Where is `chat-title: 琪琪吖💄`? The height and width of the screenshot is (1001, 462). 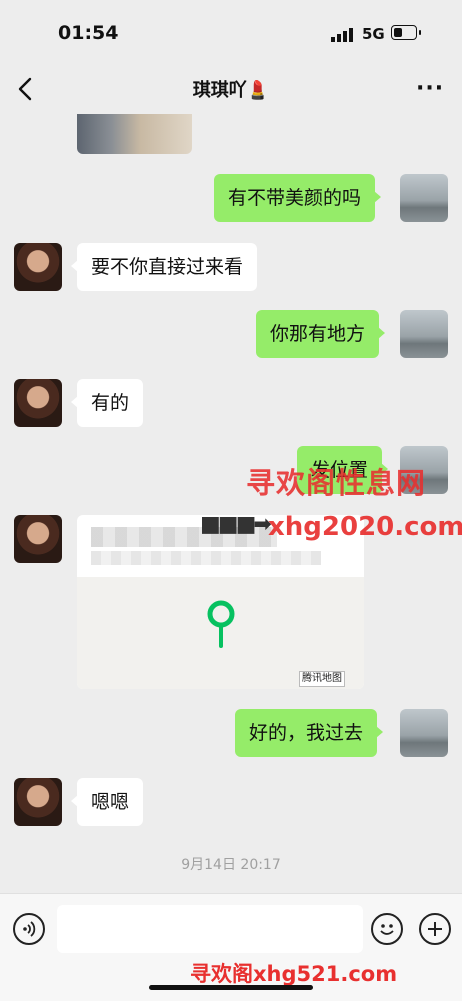 chat-title: 琪琪吖💄 is located at coordinates (231, 90).